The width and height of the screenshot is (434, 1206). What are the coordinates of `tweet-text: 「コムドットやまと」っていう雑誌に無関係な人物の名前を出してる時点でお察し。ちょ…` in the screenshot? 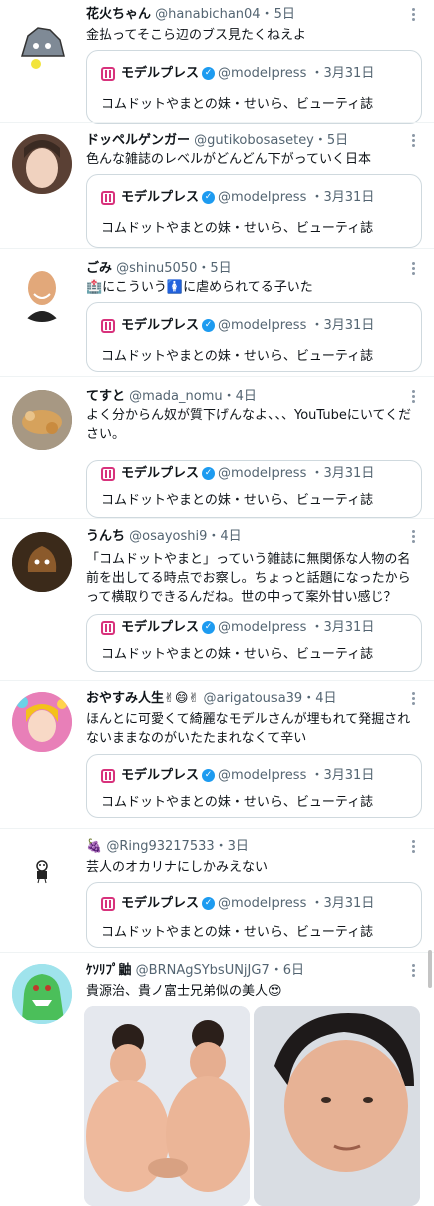 It's located at (248, 578).